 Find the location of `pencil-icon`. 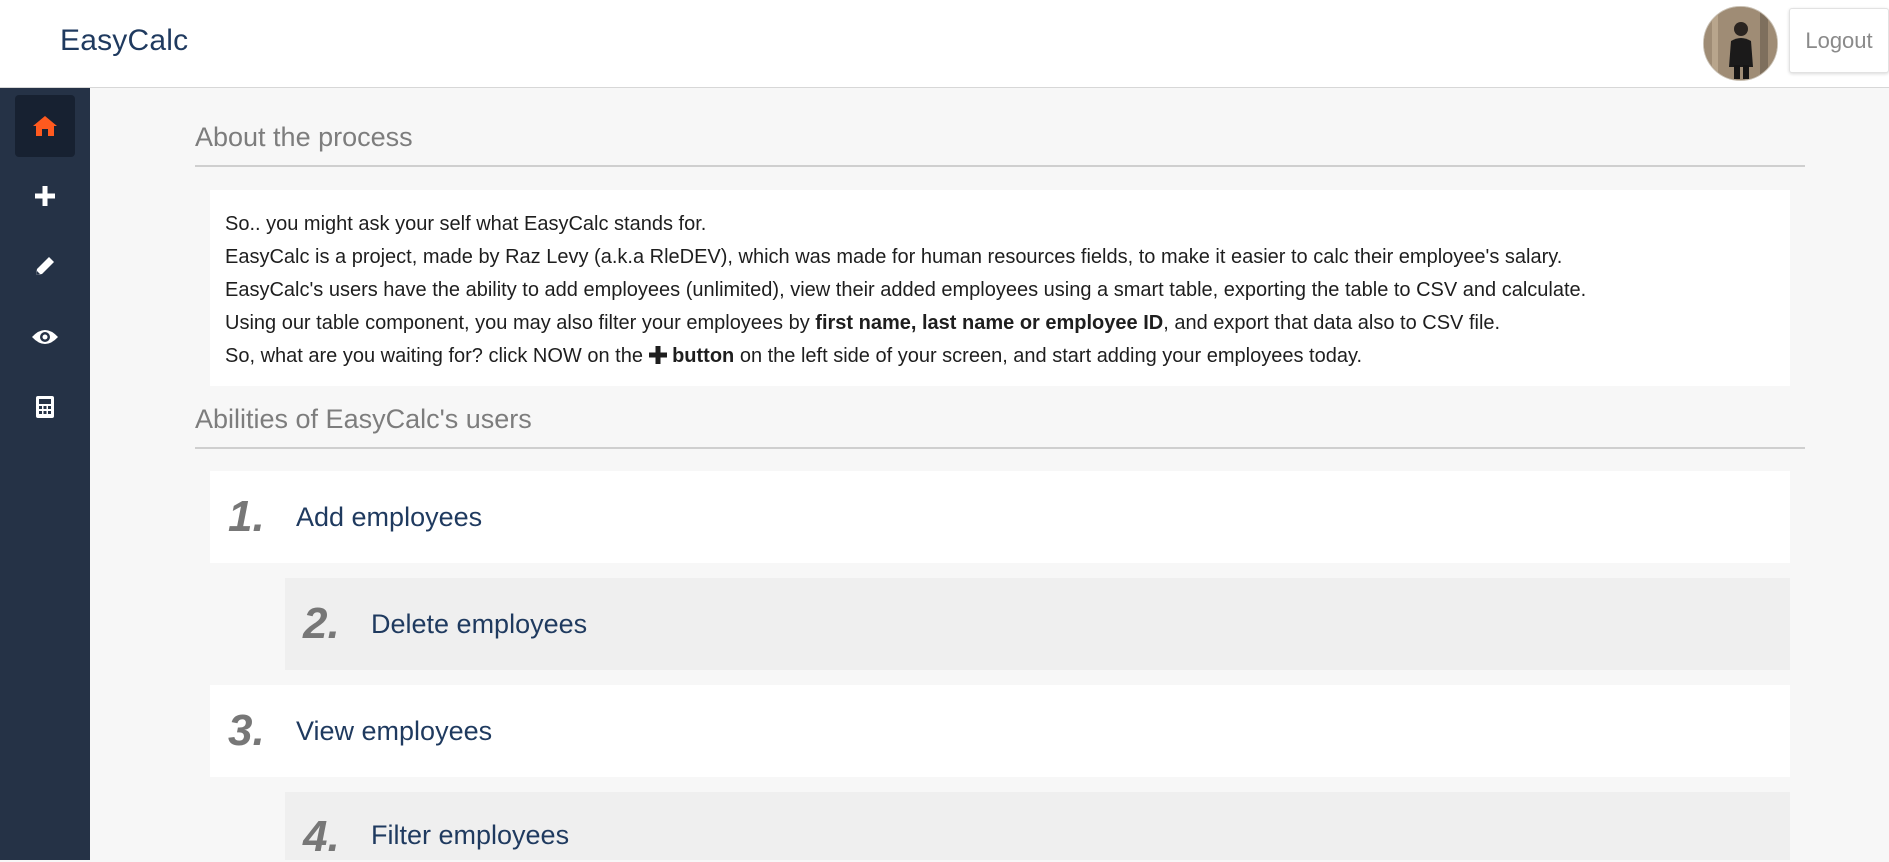

pencil-icon is located at coordinates (45, 266).